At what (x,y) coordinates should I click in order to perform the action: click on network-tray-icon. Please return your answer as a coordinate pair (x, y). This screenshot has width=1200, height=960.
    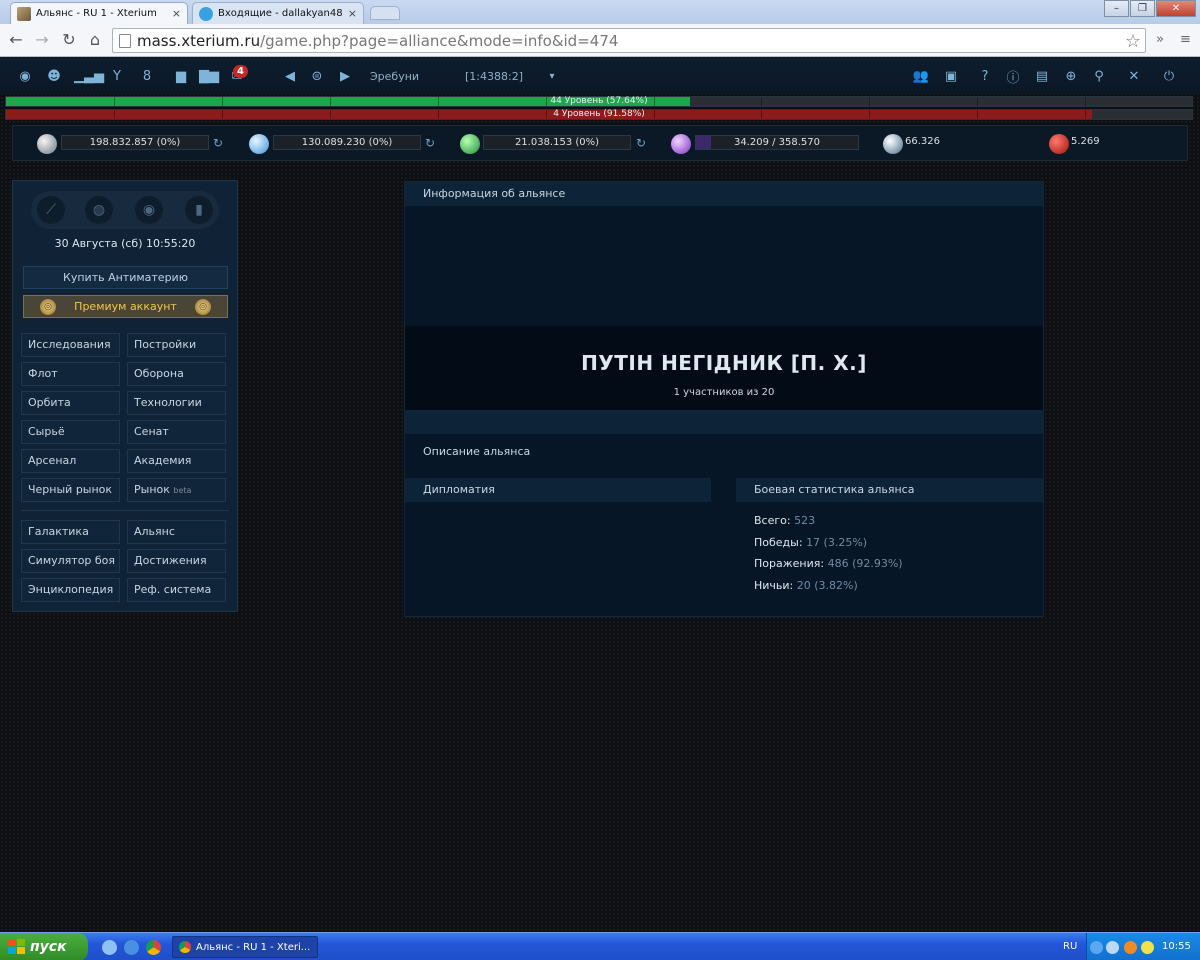
    Looking at the image, I should click on (1112, 947).